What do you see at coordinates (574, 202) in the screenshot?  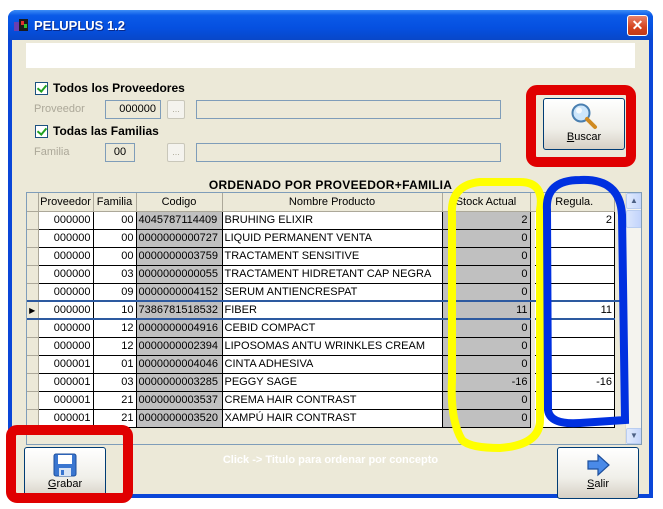 I see `column-header-regula: Regula.` at bounding box center [574, 202].